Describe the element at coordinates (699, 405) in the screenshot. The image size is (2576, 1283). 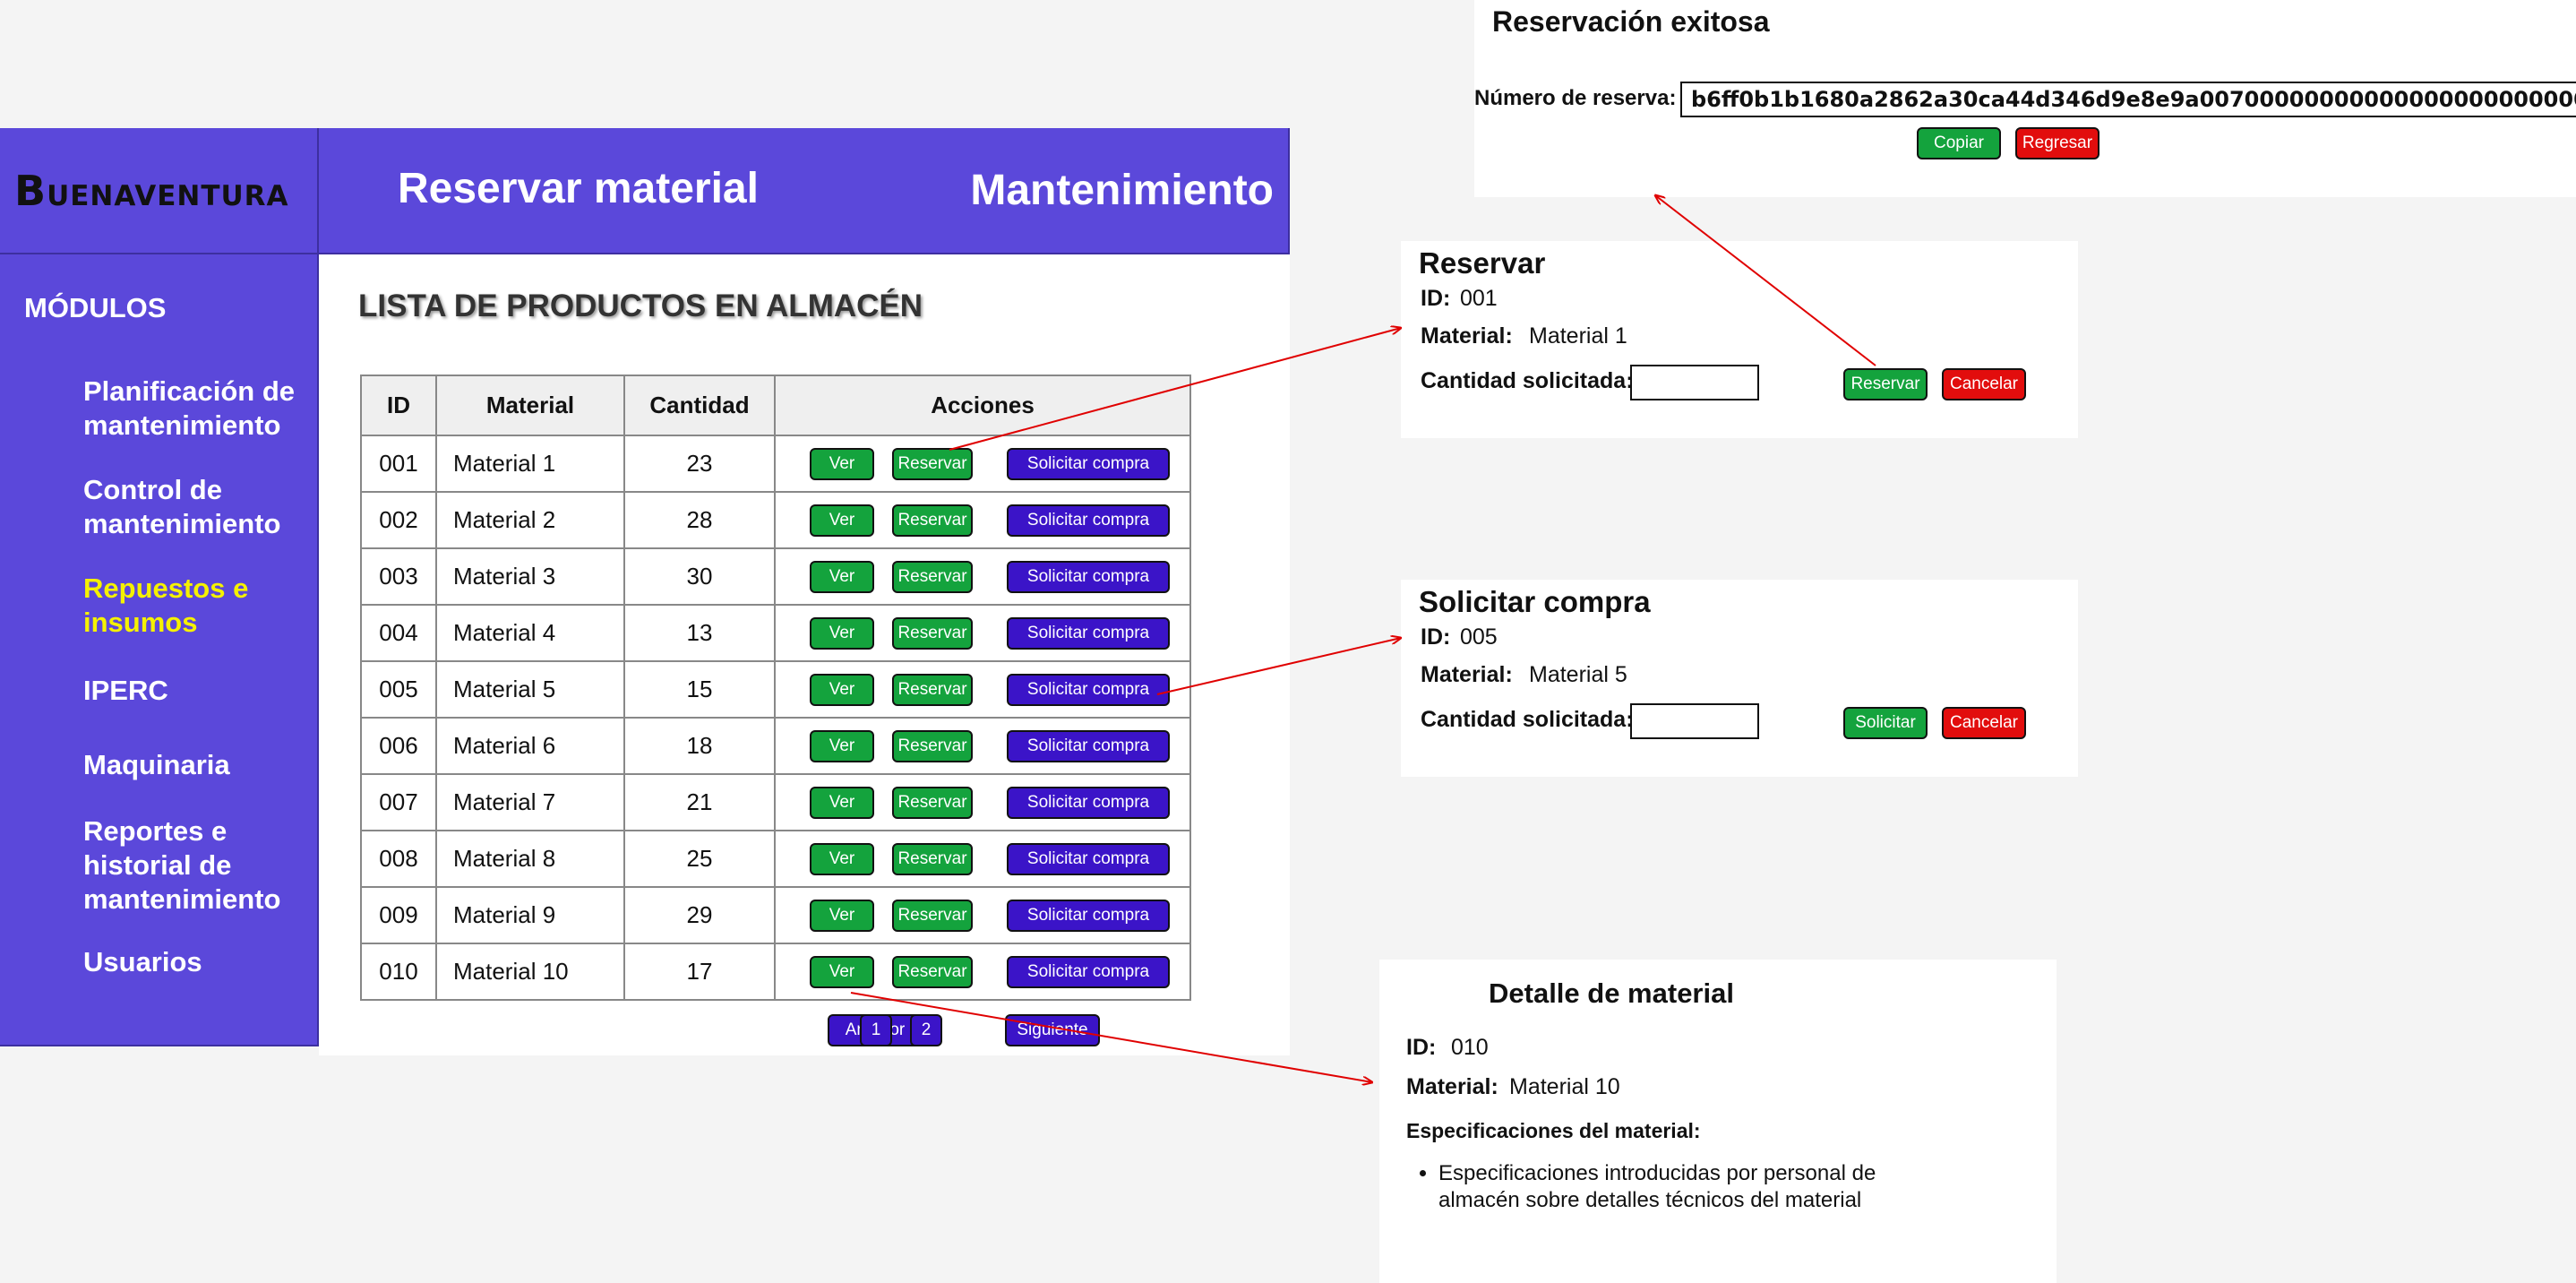
I see `column-header-cantidad: Cantidad` at that location.